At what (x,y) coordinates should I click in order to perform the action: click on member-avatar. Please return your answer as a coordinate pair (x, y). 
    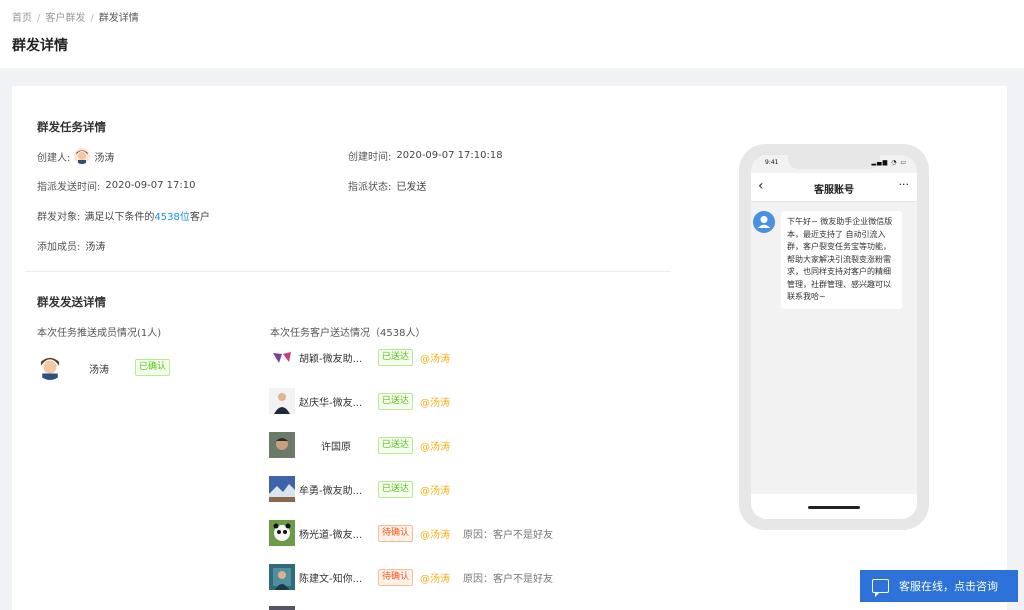
    Looking at the image, I should click on (50, 367).